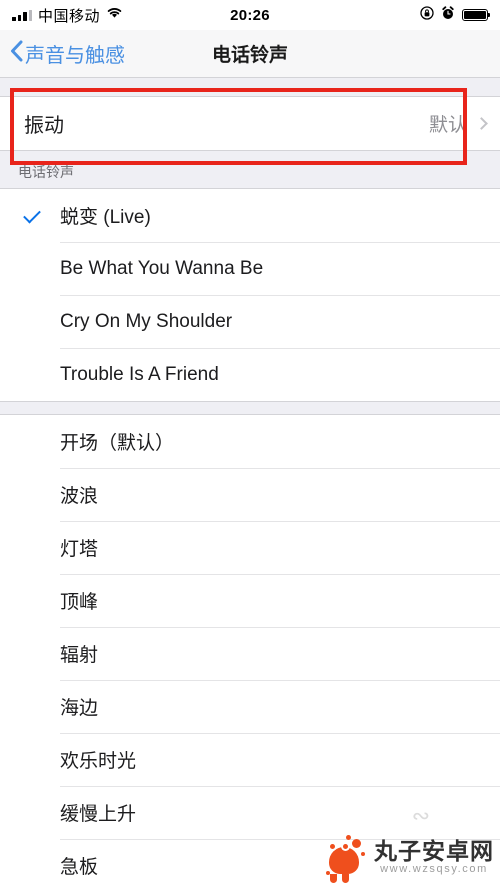 Image resolution: width=500 pixels, height=889 pixels. I want to click on system-ringtone-row: 开场（默认）, so click(250, 441).